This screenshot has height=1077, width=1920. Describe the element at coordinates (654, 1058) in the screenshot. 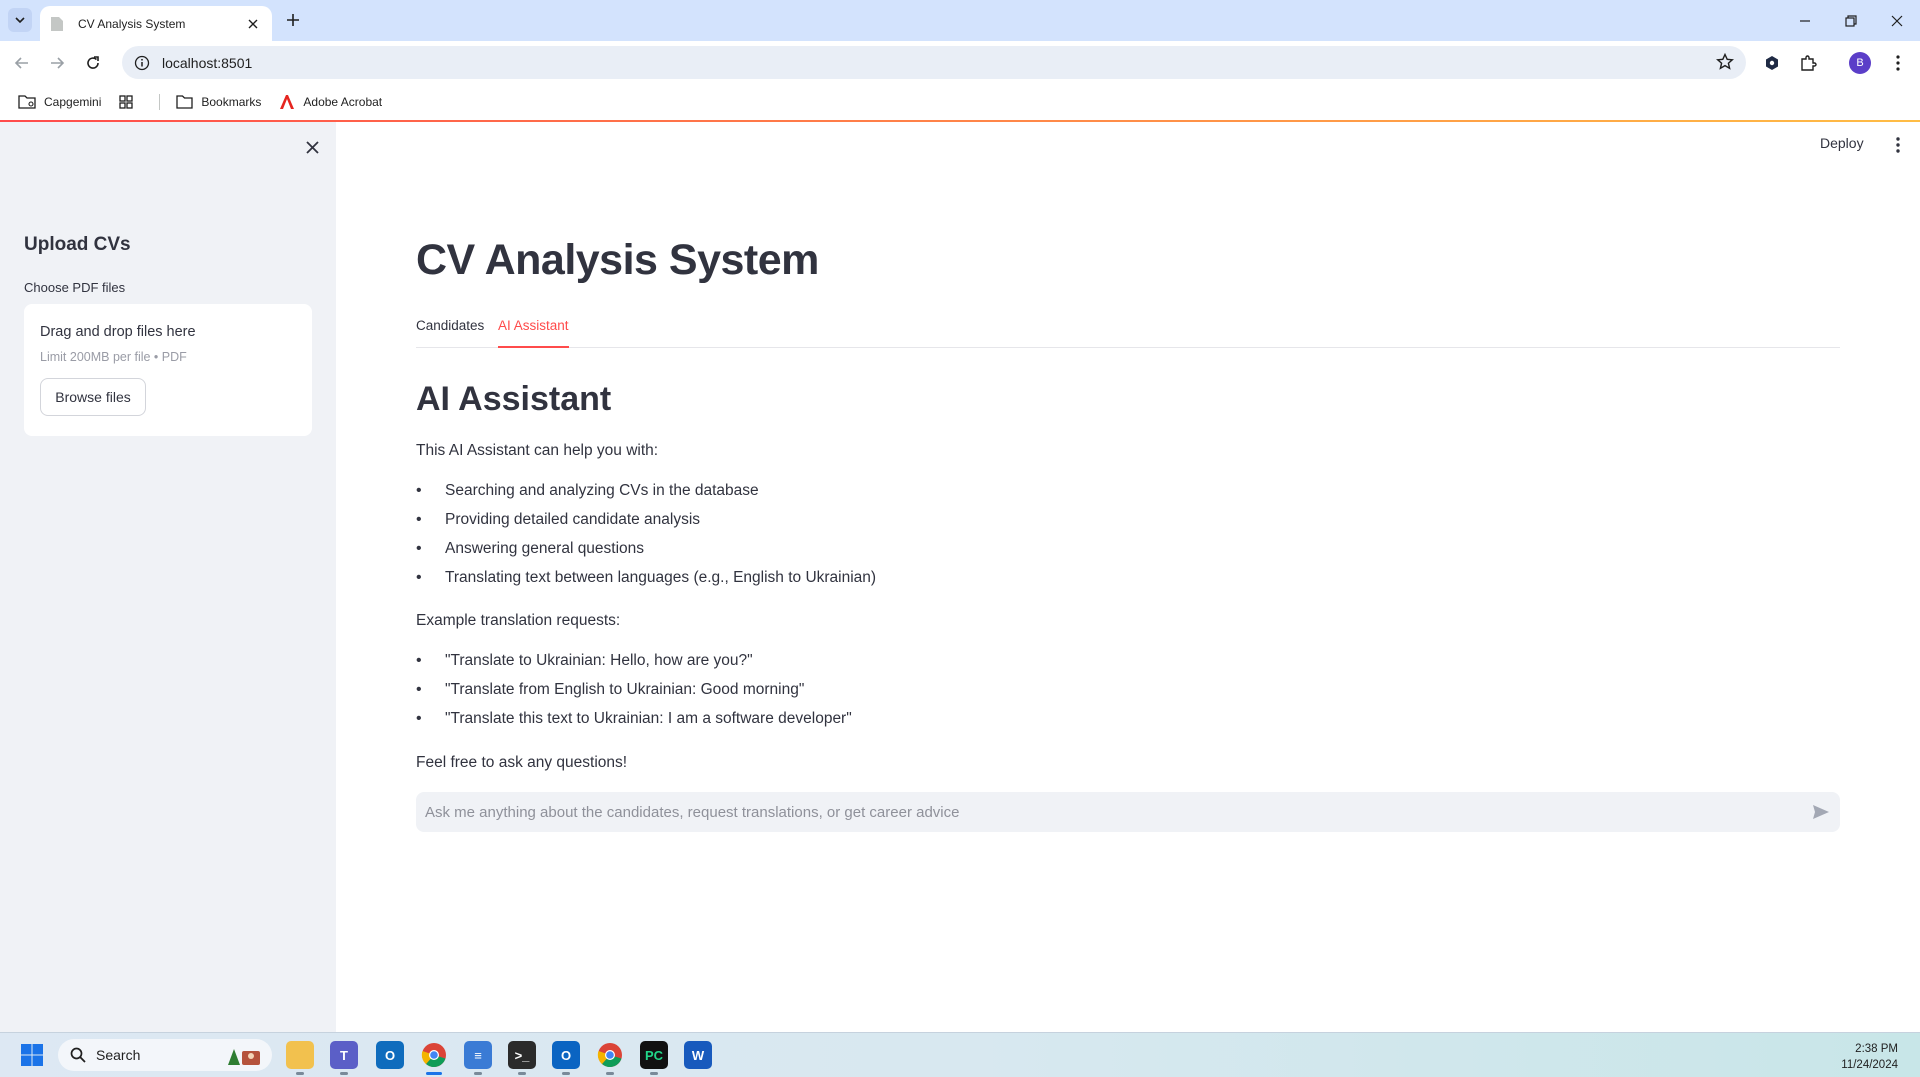

I see `pycharm-icon: PC` at that location.